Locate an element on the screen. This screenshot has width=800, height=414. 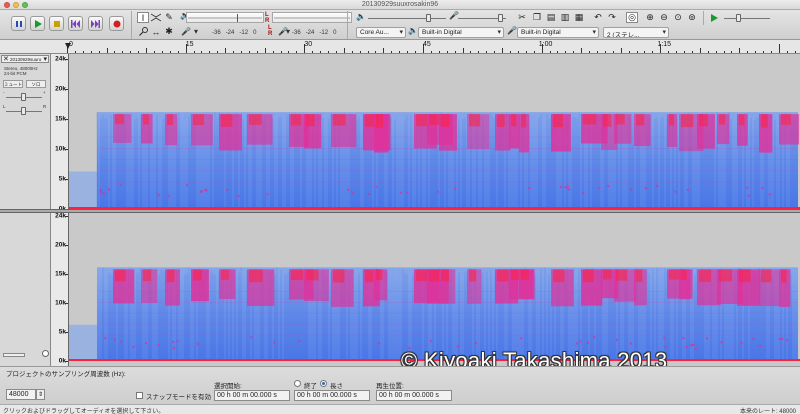
redo-button: ↷ is located at coordinates (612, 17).